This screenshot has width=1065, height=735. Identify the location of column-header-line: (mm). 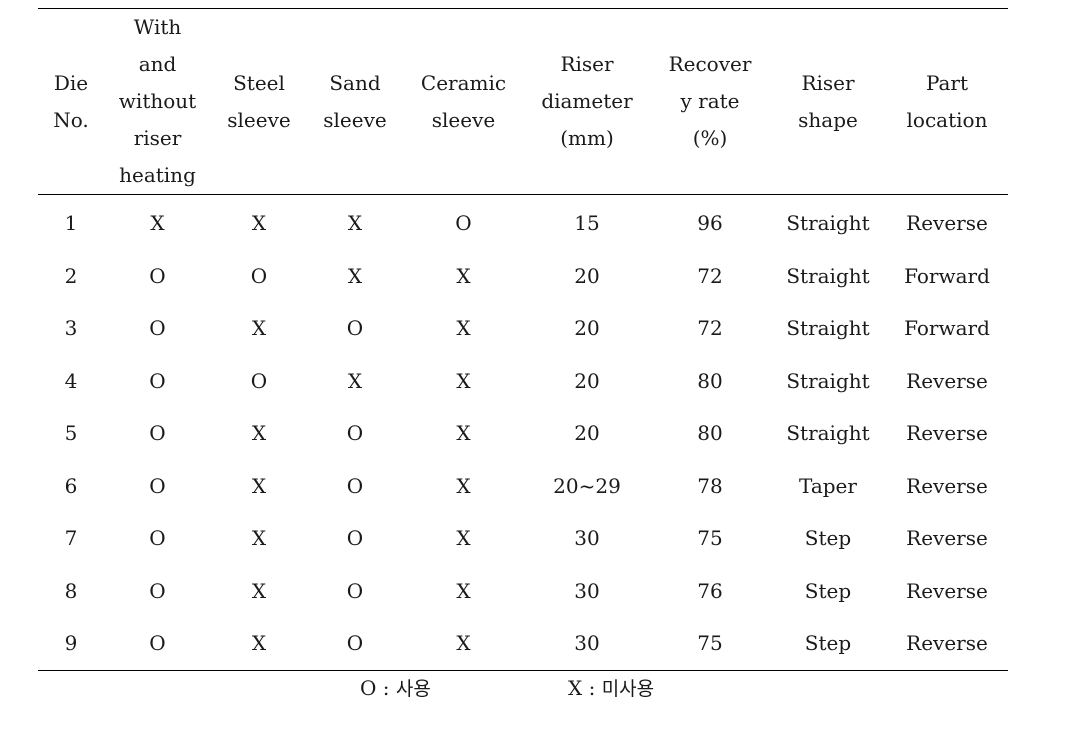
(587, 138).